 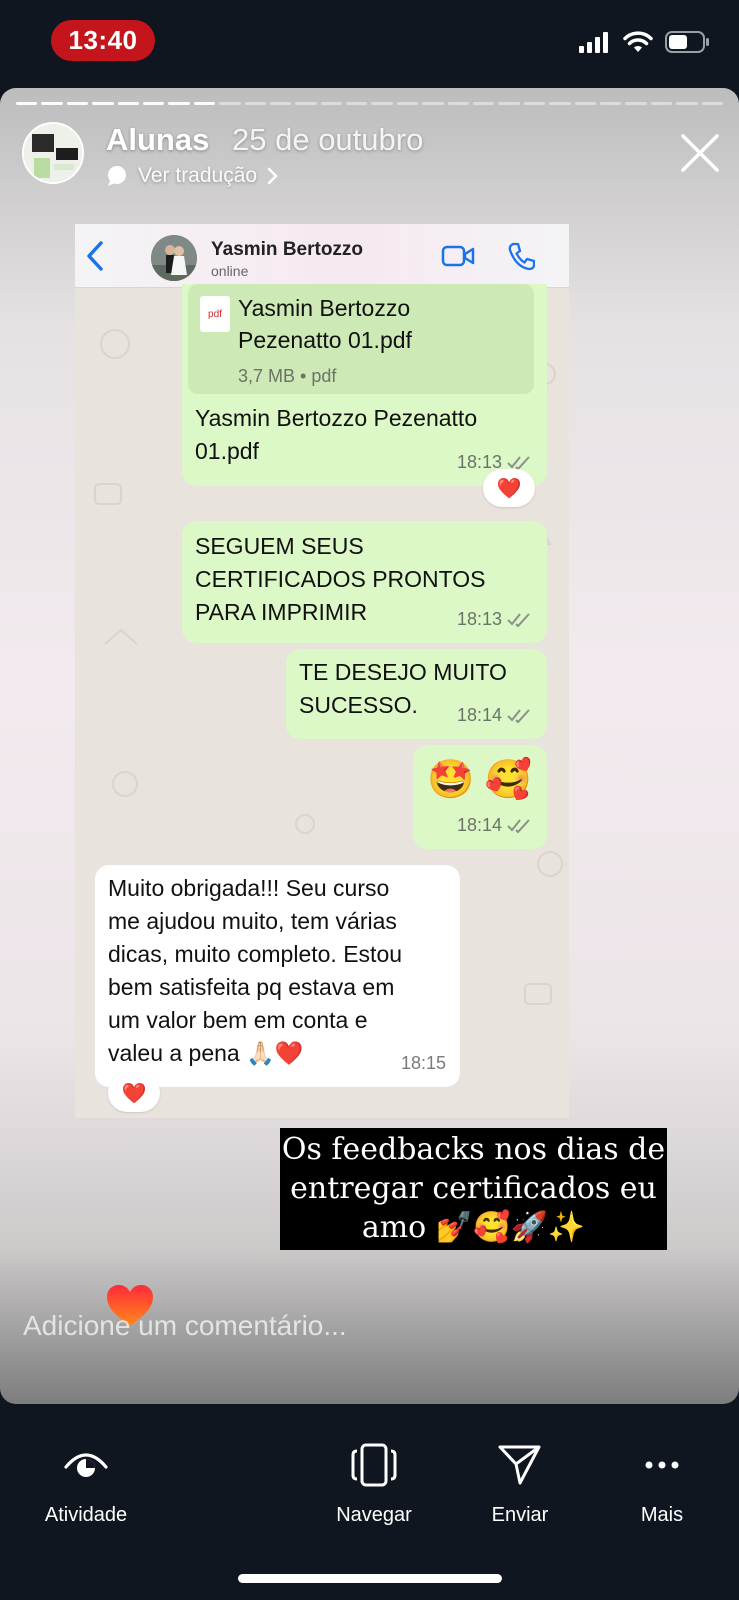 What do you see at coordinates (687, 42) in the screenshot?
I see `battery-icon` at bounding box center [687, 42].